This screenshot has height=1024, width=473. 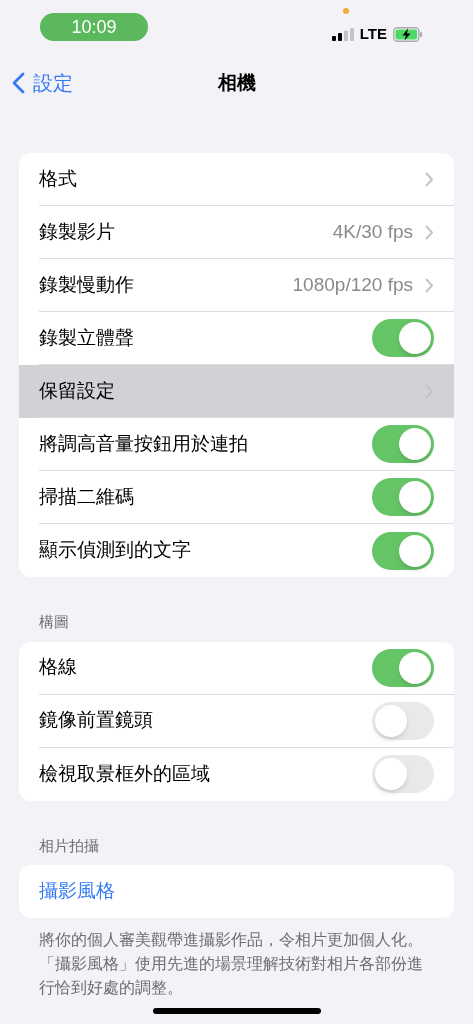 I want to click on network-label: LTE, so click(x=373, y=34).